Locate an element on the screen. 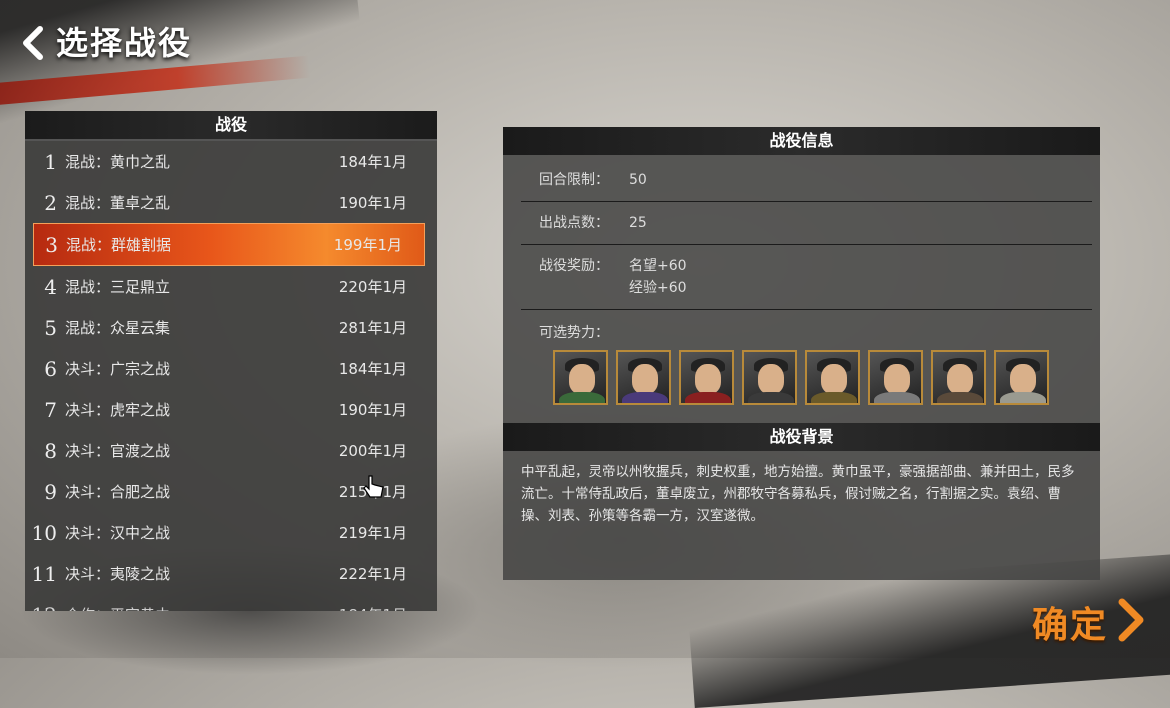 The image size is (1170, 708). reward-prestige: 名望+60 is located at coordinates (658, 266).